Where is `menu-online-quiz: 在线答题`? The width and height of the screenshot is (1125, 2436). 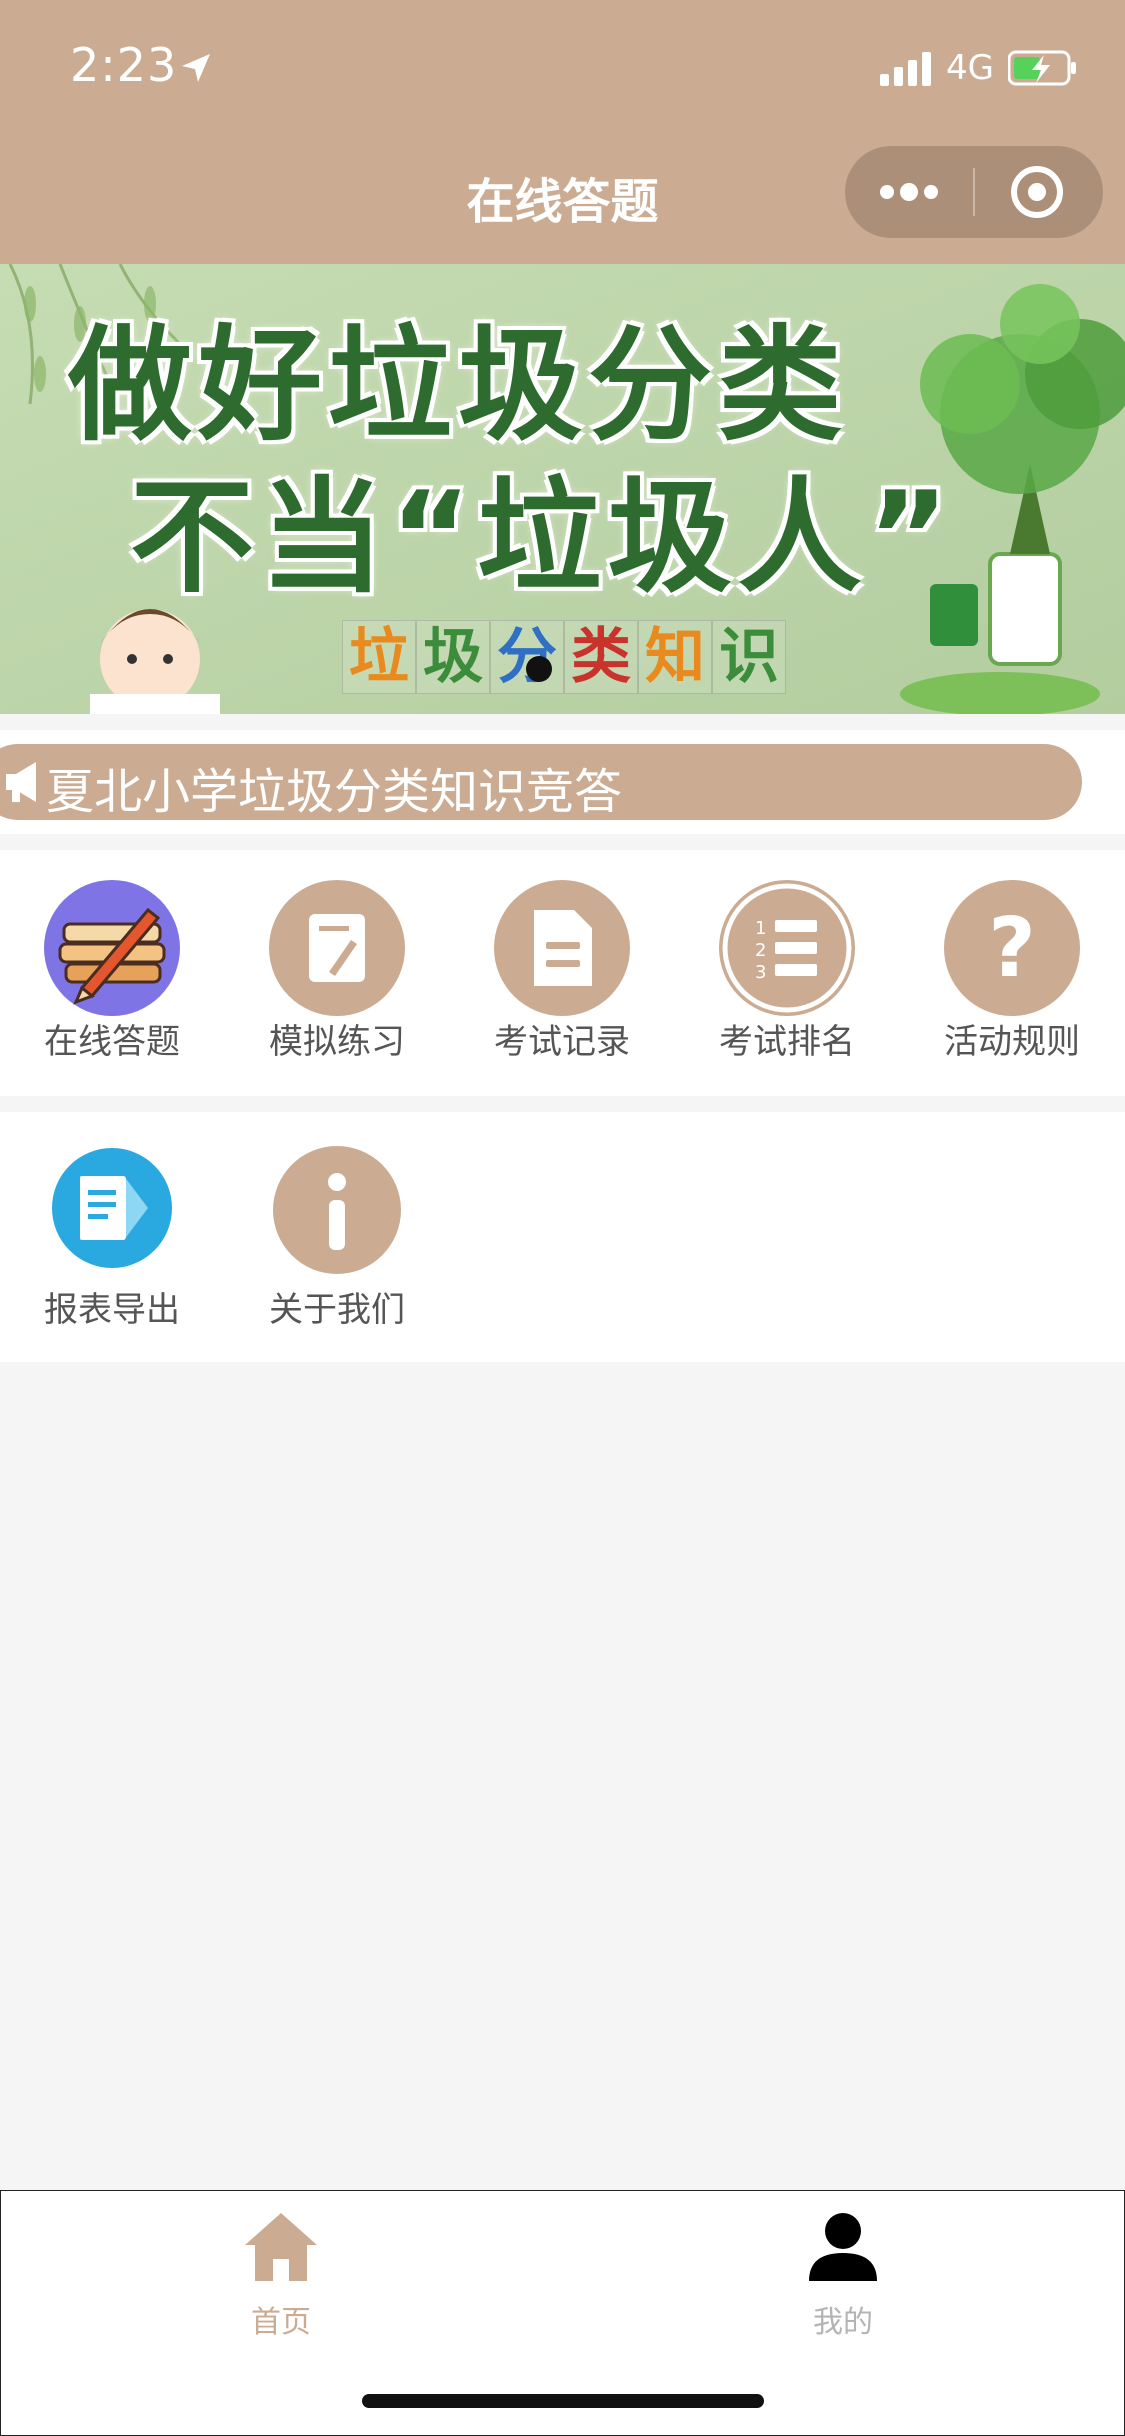 menu-online-quiz: 在线答题 is located at coordinates (112, 973).